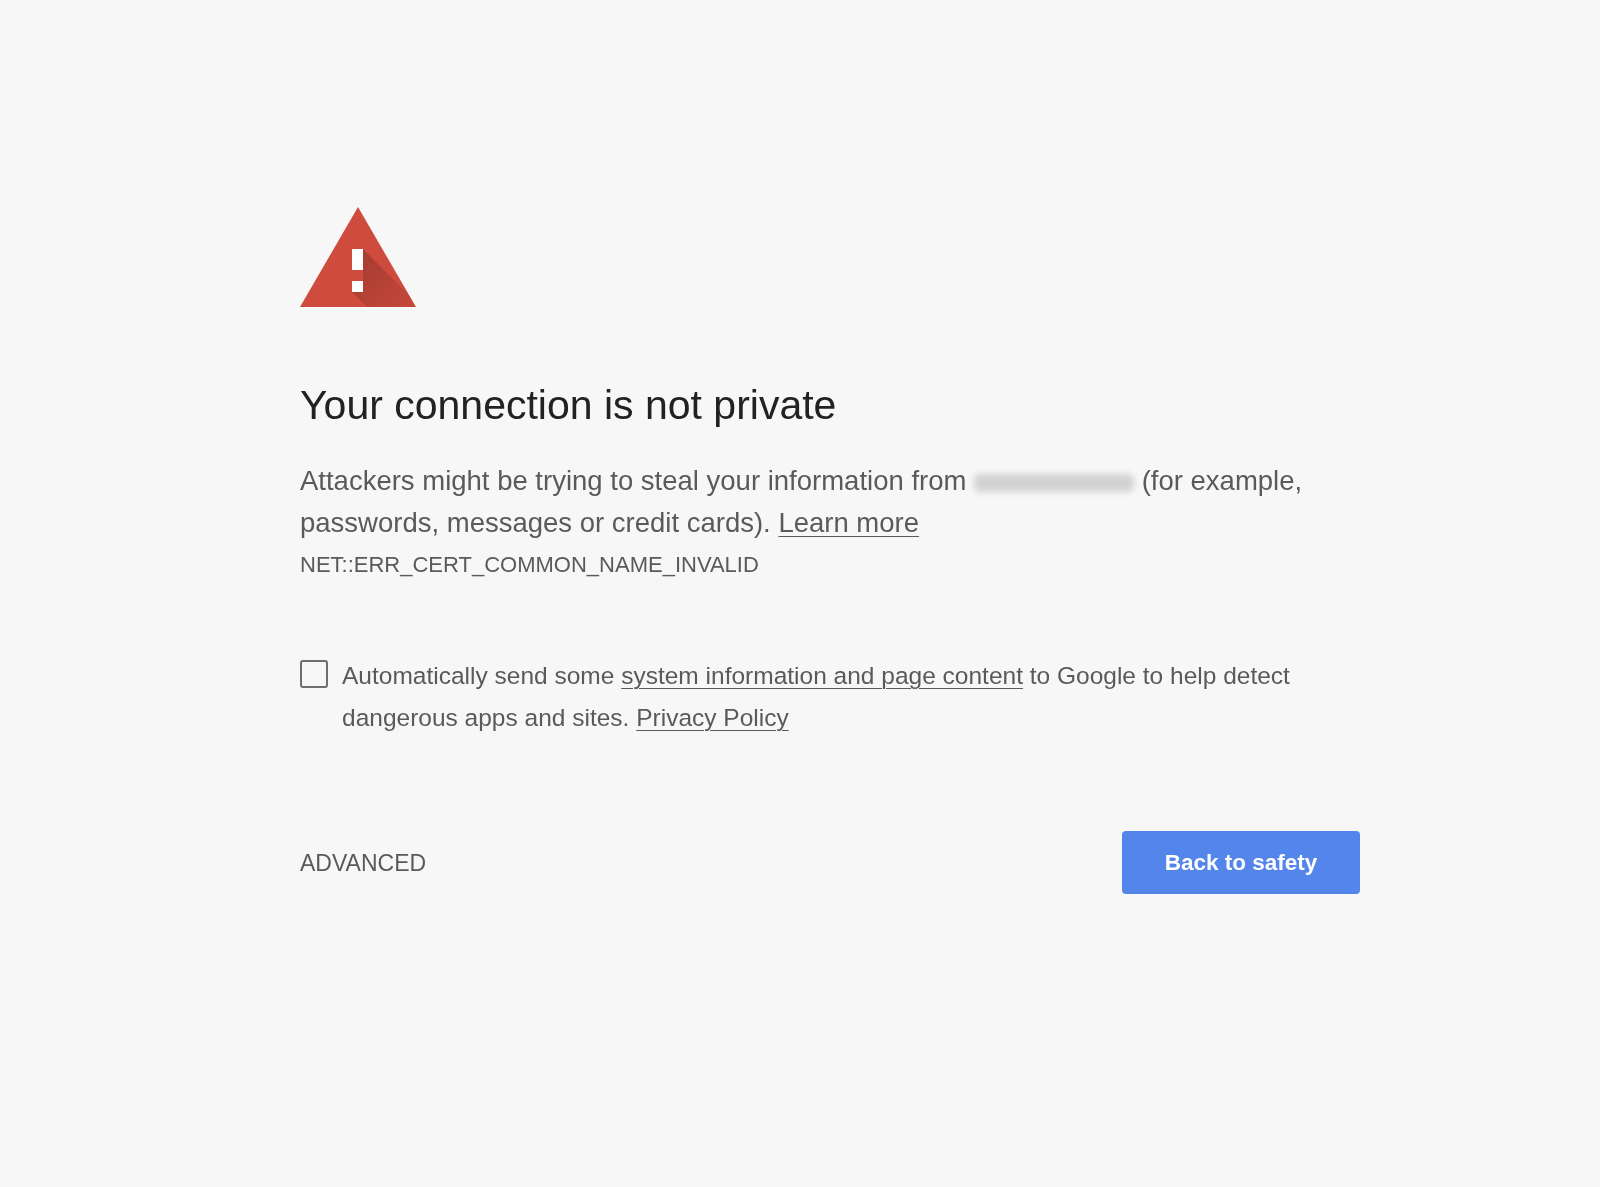 The height and width of the screenshot is (1187, 1600). Describe the element at coordinates (848, 522) in the screenshot. I see `learn-more-link: Learn more` at that location.